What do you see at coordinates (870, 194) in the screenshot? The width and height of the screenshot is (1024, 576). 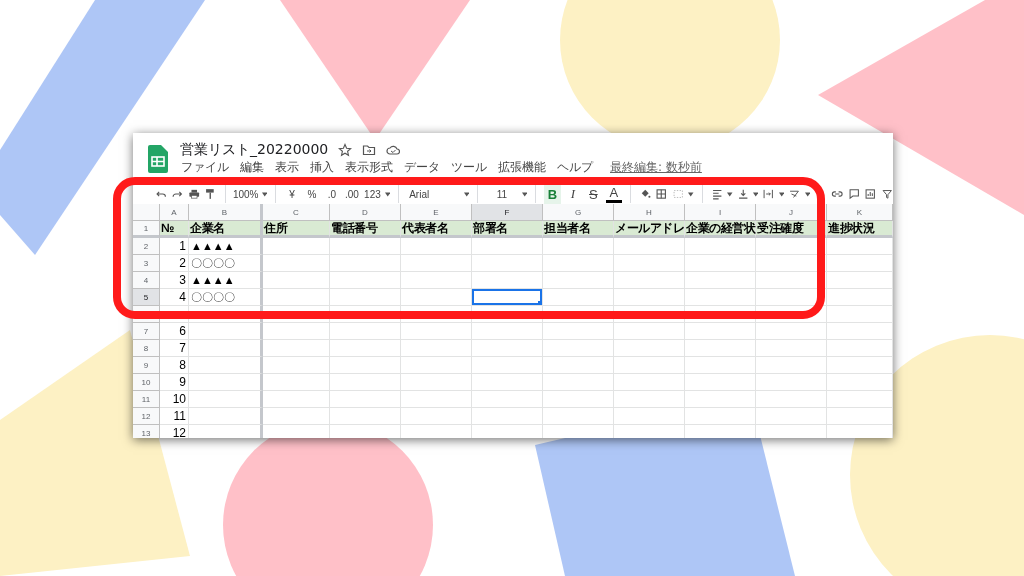 I see `chart-icon` at bounding box center [870, 194].